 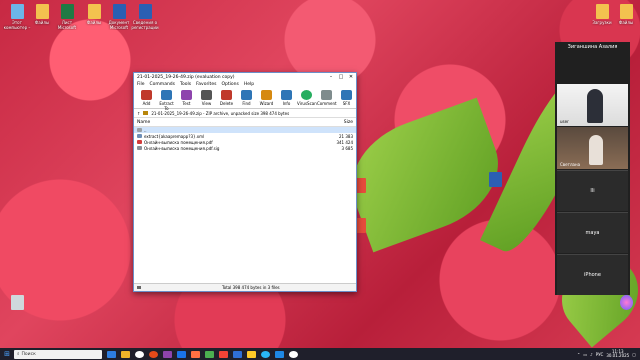 I want to click on file-row: Онлайн-выписка помещения.pdf.sig 3 685, so click(x=245, y=148).